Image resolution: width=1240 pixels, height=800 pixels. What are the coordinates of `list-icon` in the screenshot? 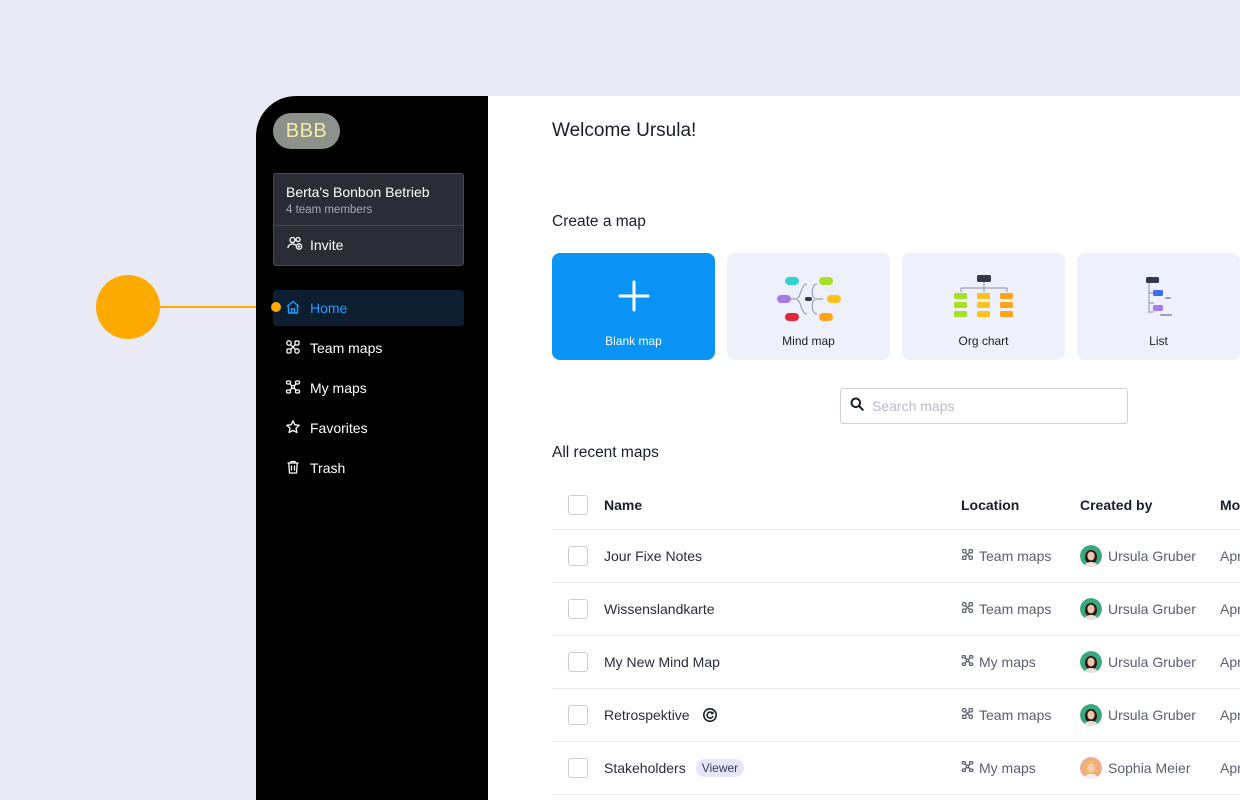 It's located at (1159, 300).